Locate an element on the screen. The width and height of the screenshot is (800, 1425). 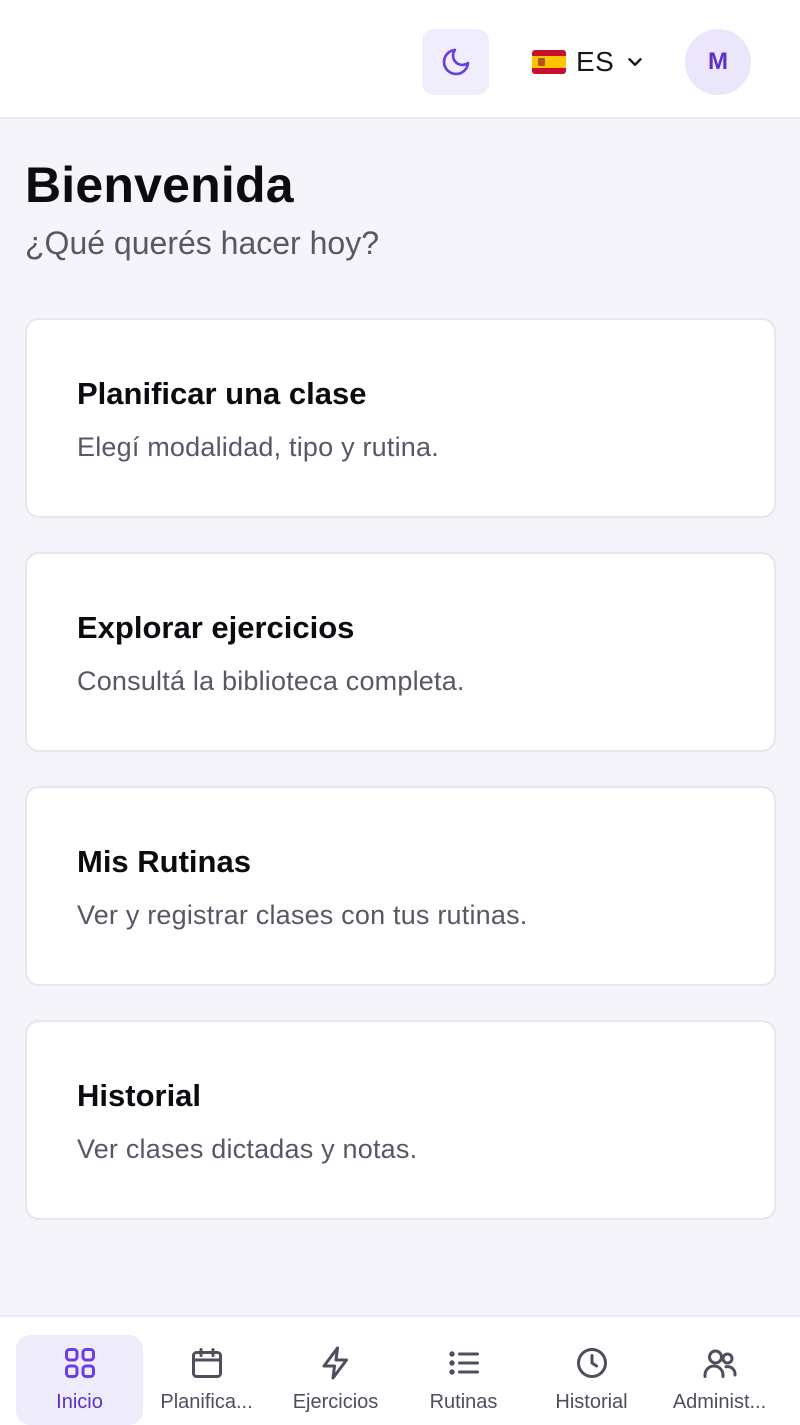
spain-flag-icon is located at coordinates (549, 62).